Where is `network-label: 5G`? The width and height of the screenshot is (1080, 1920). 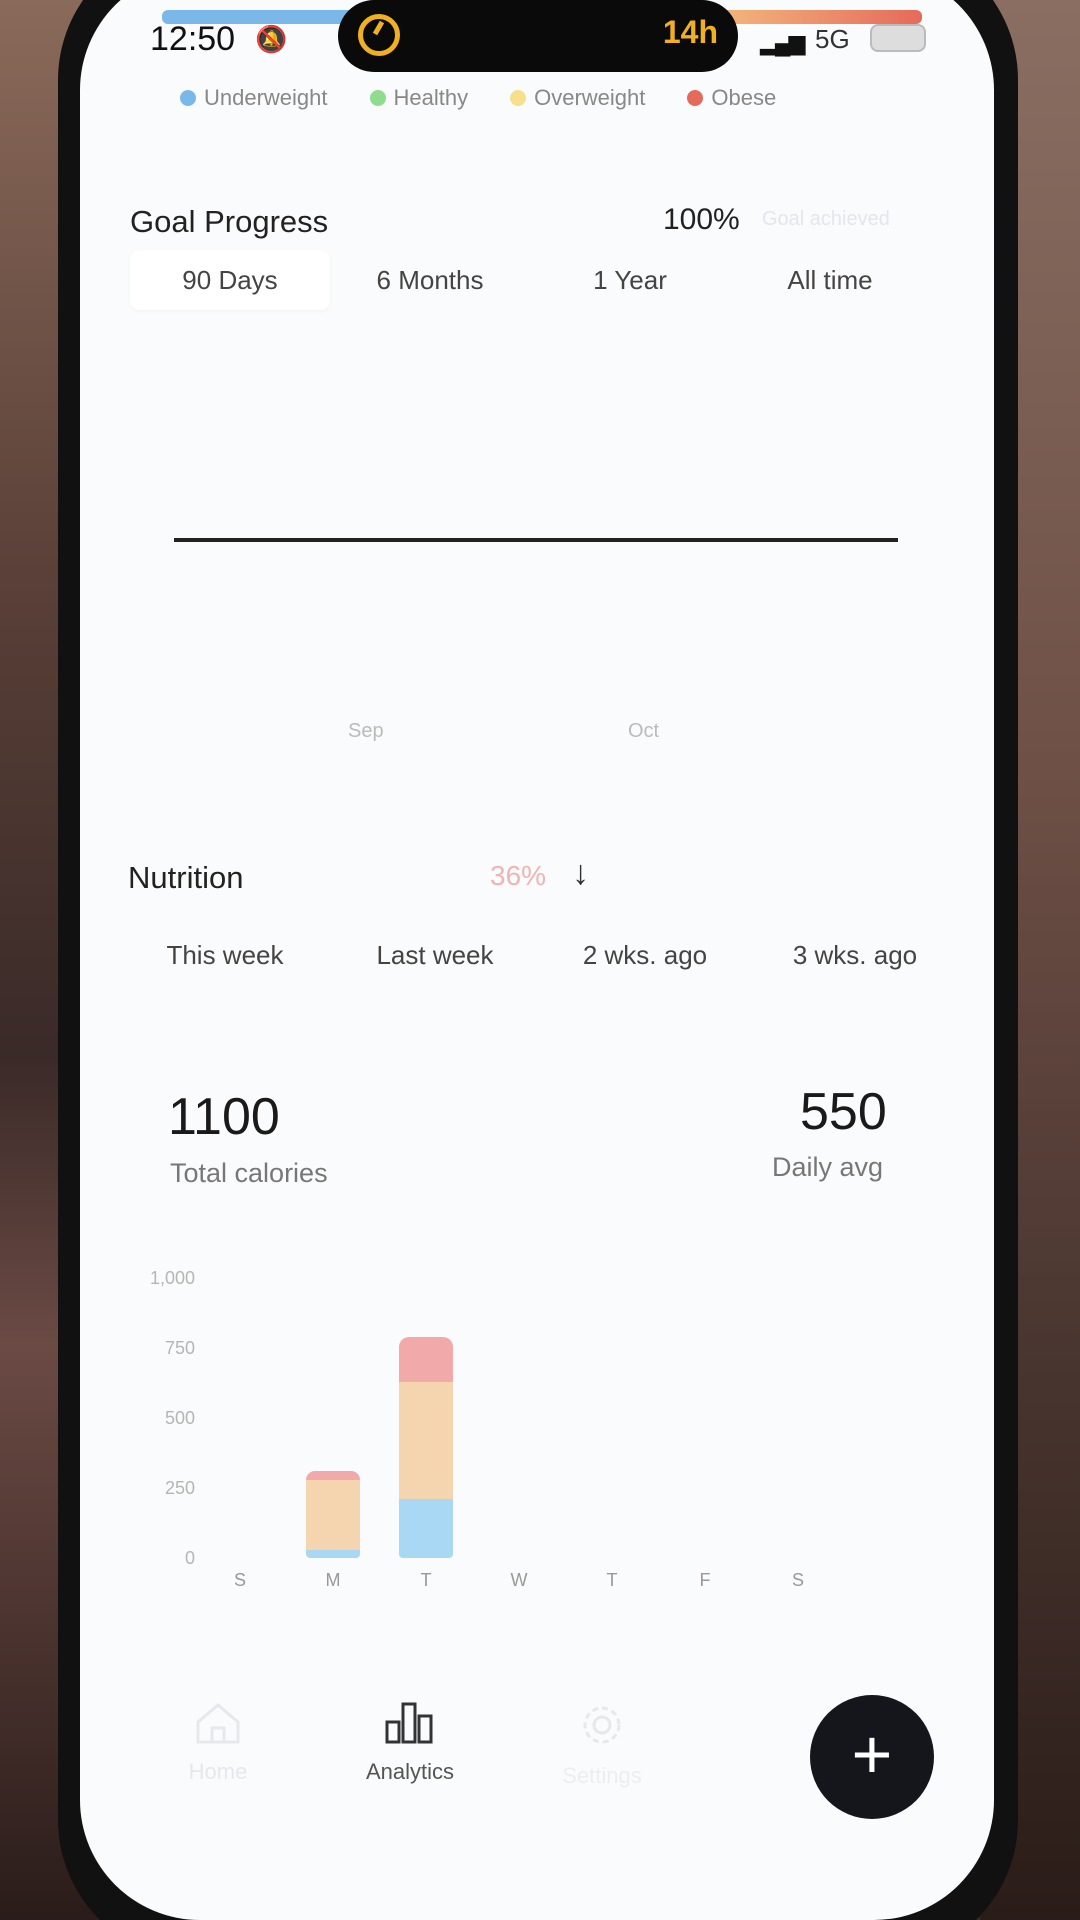
network-label: 5G is located at coordinates (832, 39).